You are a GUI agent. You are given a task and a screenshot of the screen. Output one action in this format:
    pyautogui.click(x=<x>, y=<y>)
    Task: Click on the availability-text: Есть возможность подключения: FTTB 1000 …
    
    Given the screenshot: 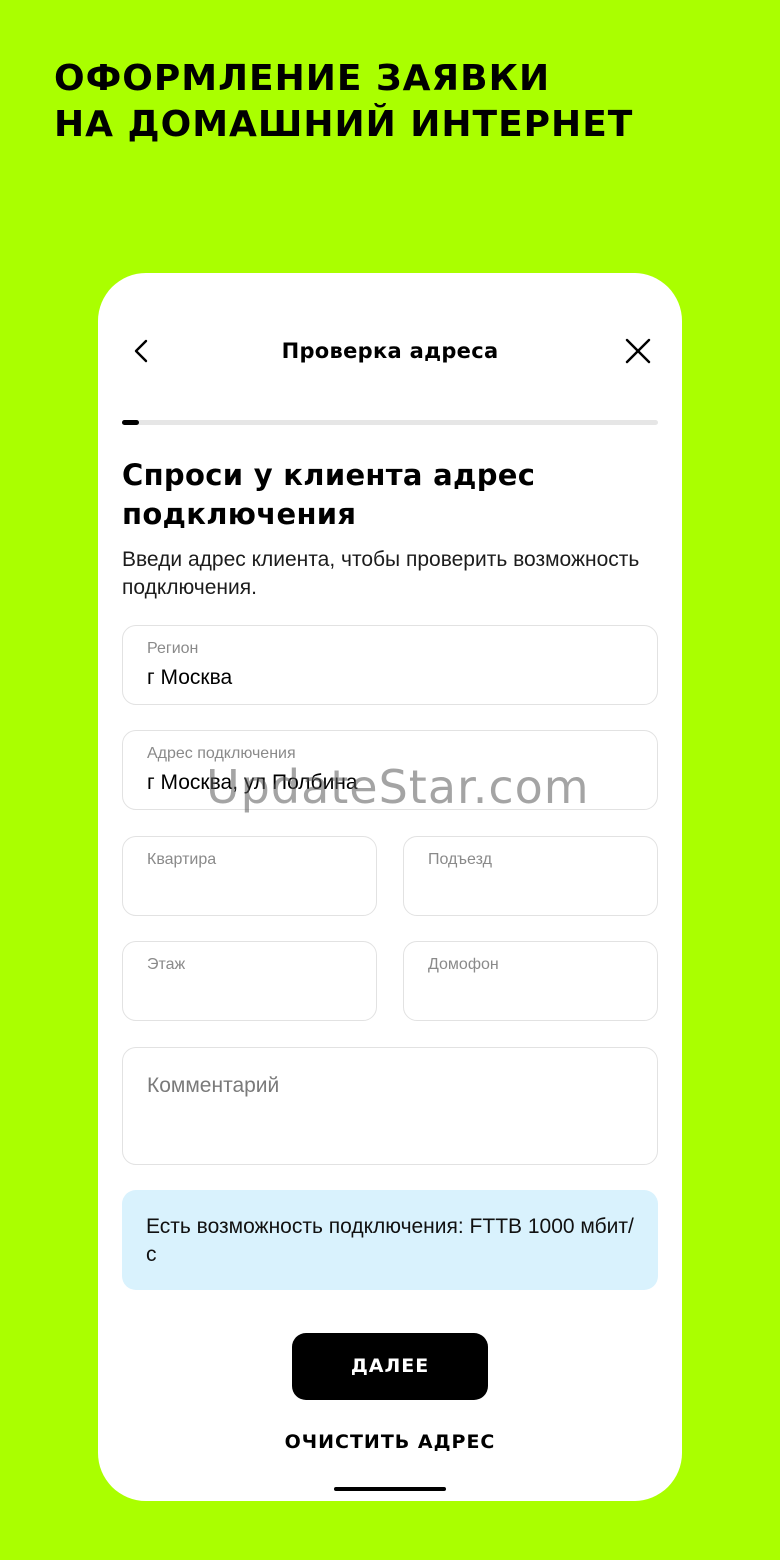 What is the action you would take?
    pyautogui.click(x=390, y=1240)
    